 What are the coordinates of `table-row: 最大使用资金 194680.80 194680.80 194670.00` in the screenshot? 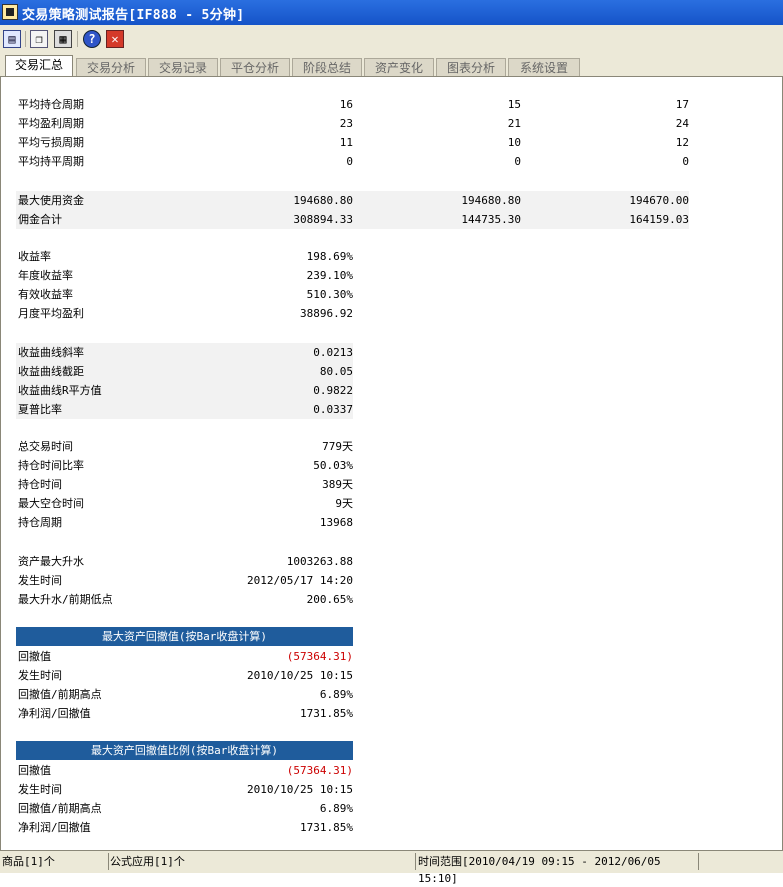 It's located at (352, 200).